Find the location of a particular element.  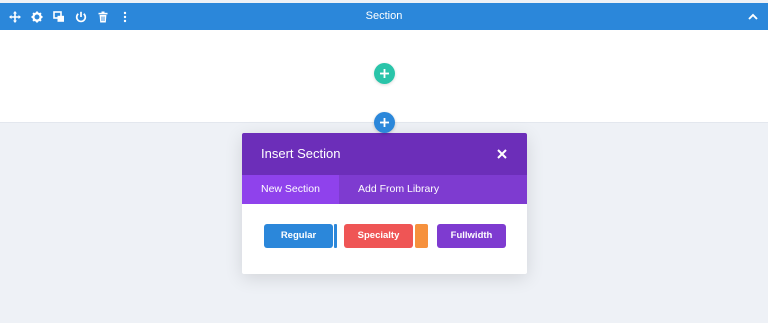

modal-header: Insert Section is located at coordinates (384, 154).